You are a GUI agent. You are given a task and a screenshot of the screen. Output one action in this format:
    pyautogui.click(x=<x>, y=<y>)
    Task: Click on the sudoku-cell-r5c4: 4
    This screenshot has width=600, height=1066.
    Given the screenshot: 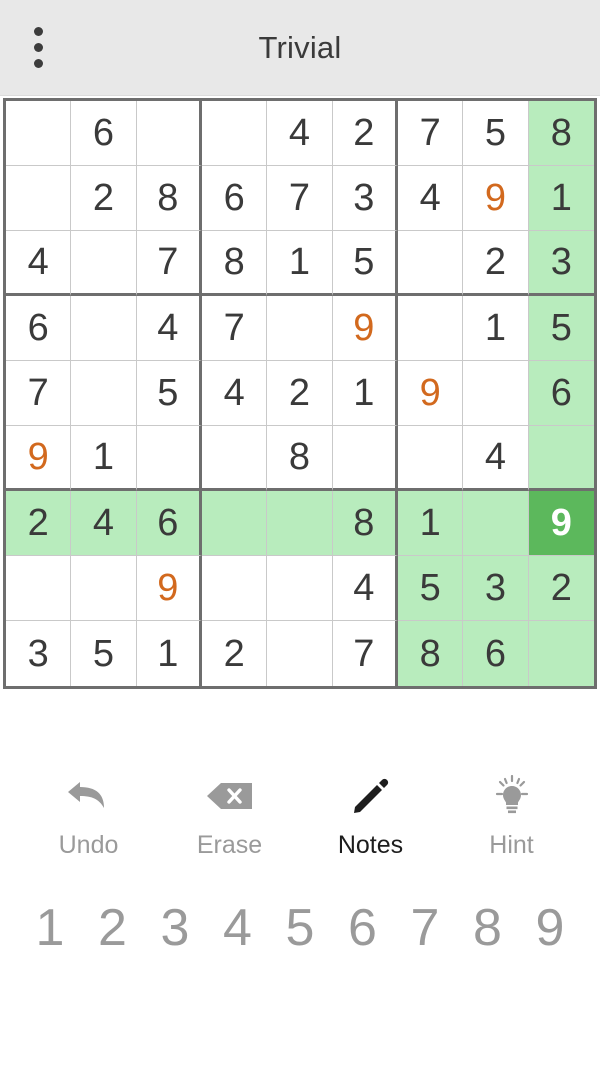 What is the action you would take?
    pyautogui.click(x=235, y=393)
    